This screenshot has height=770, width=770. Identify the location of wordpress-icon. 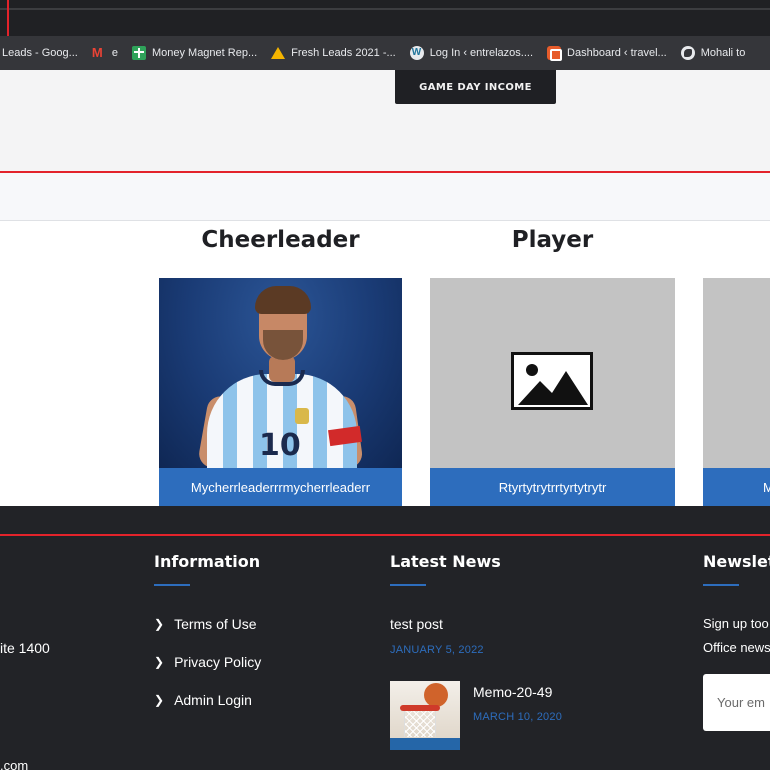
(416, 53).